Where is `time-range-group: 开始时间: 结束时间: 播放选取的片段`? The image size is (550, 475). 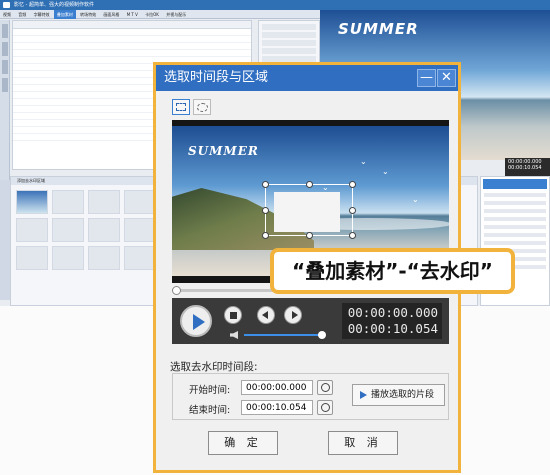
time-range-group: 开始时间: 结束时间: 播放选取的片段 is located at coordinates (310, 396).